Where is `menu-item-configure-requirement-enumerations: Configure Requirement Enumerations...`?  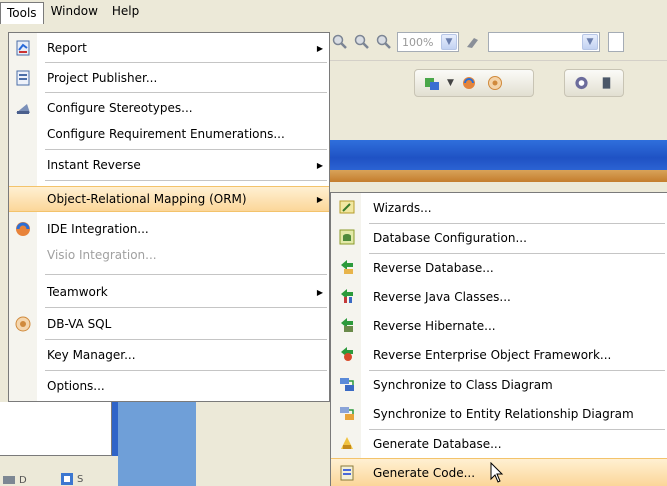 menu-item-configure-requirement-enumerations: Configure Requirement Enumerations... is located at coordinates (169, 134).